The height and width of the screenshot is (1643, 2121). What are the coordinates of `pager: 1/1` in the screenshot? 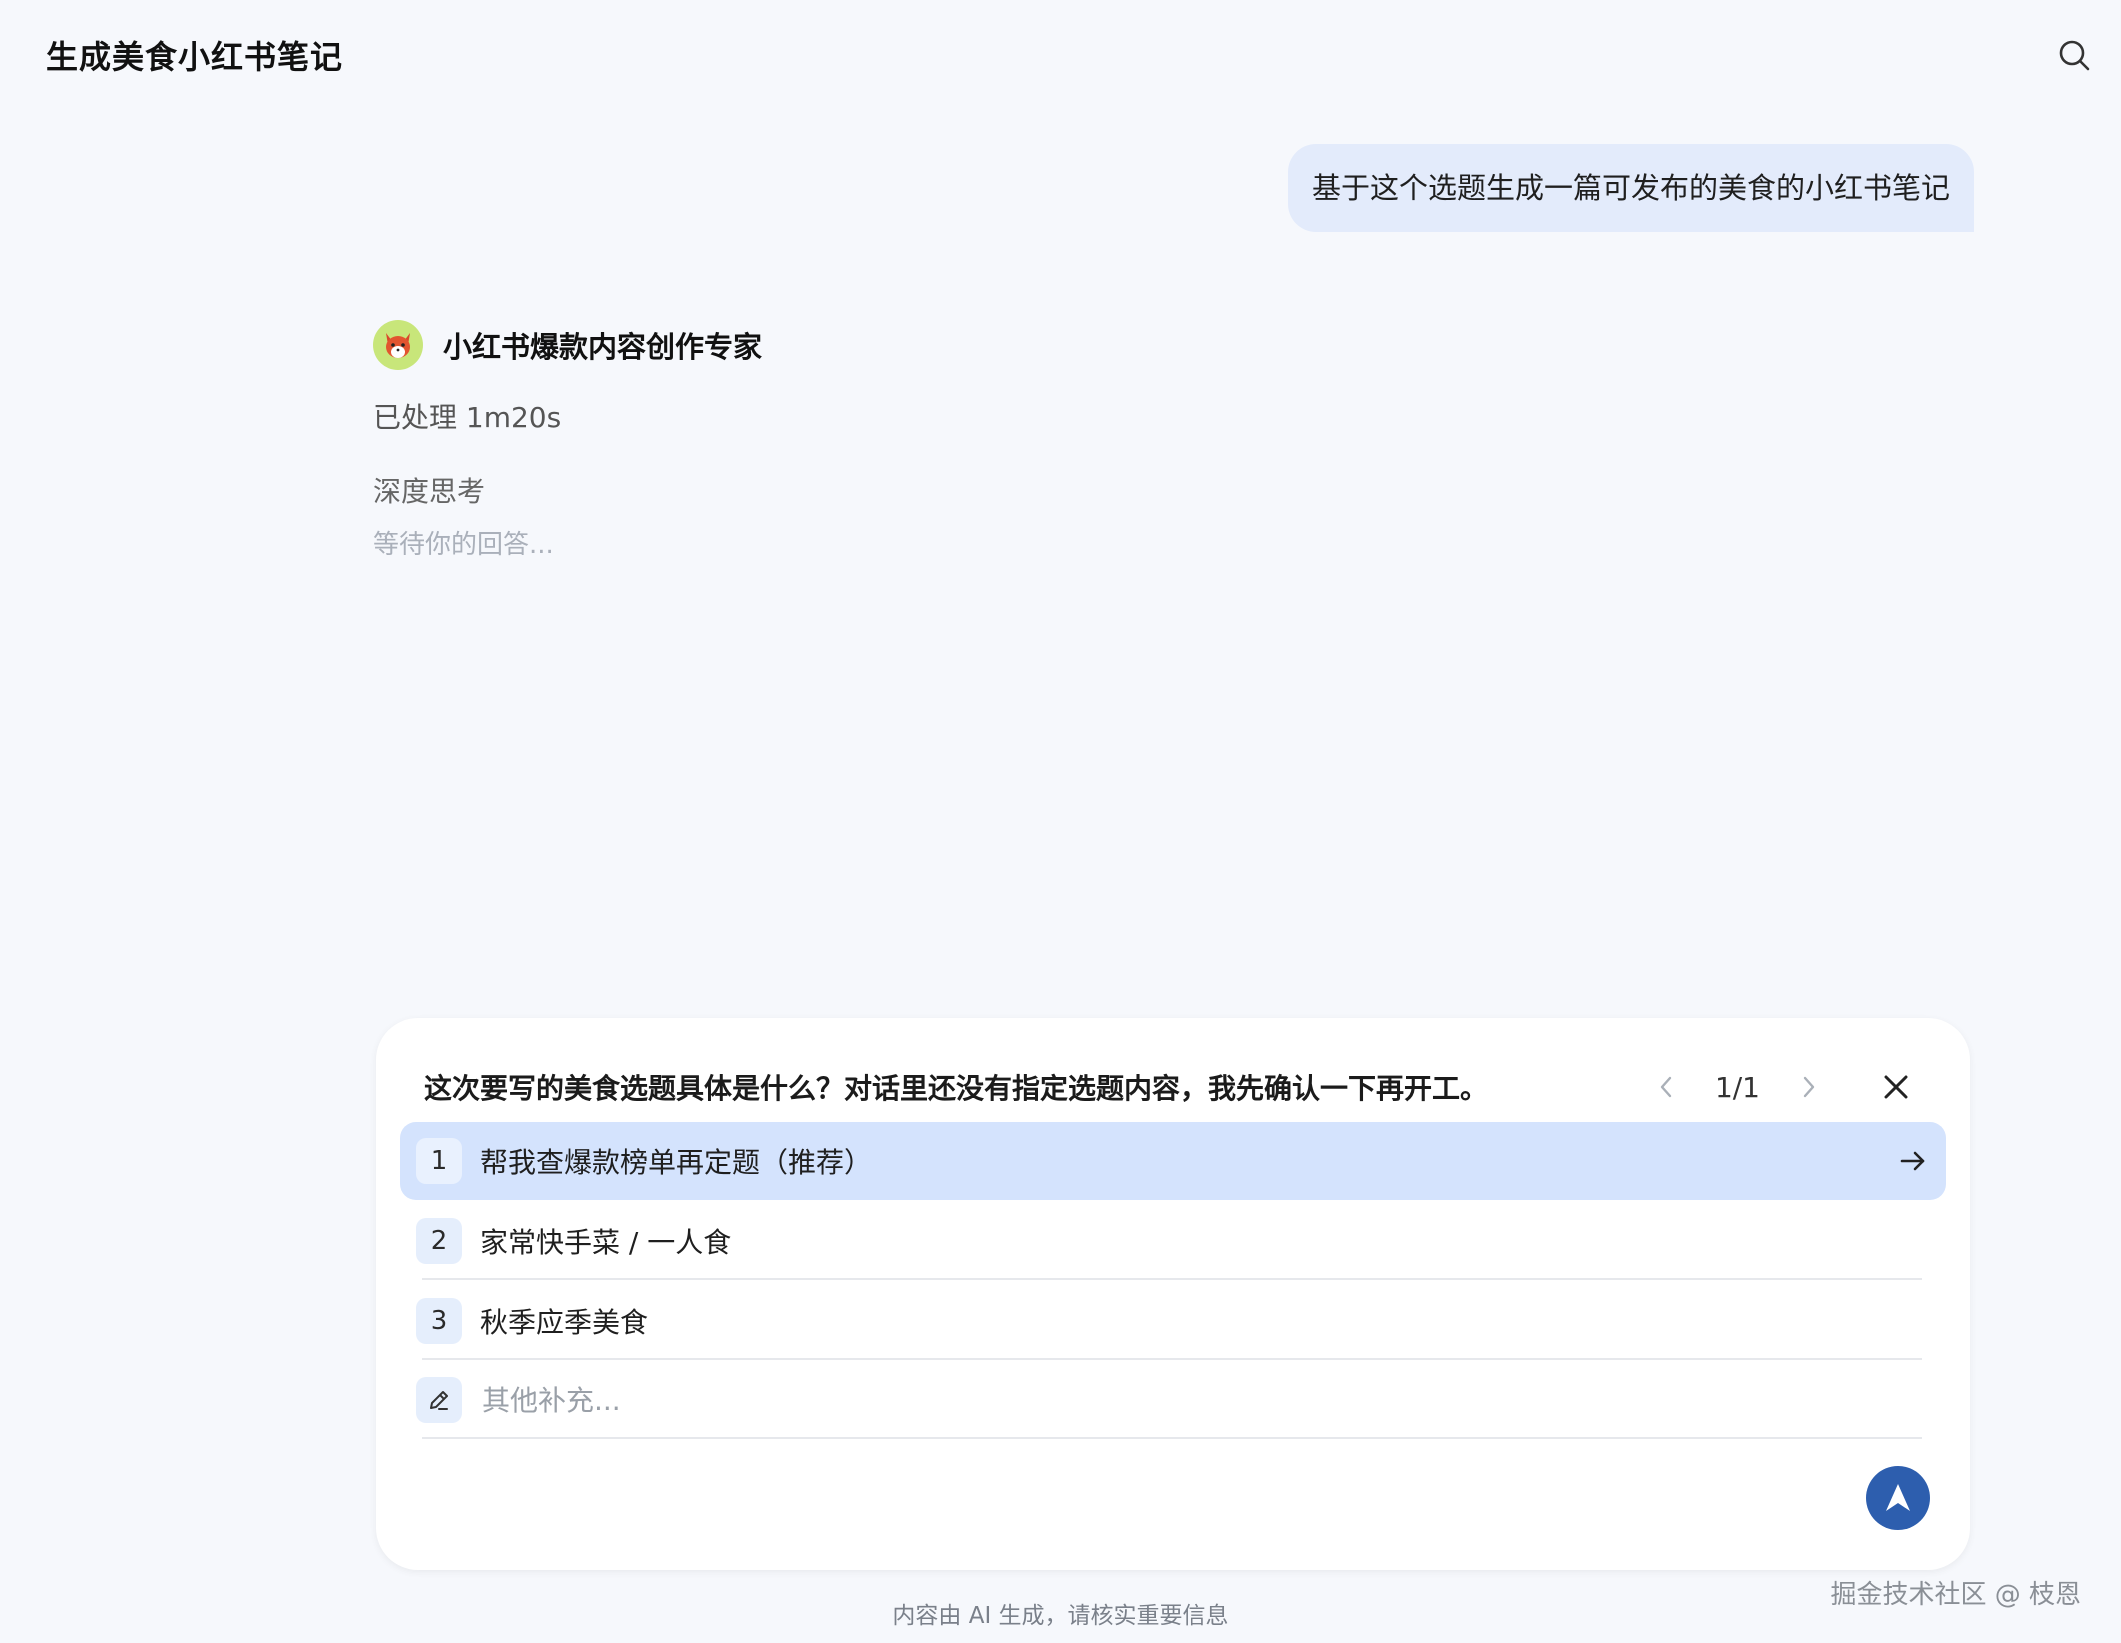 It's located at (1737, 1087).